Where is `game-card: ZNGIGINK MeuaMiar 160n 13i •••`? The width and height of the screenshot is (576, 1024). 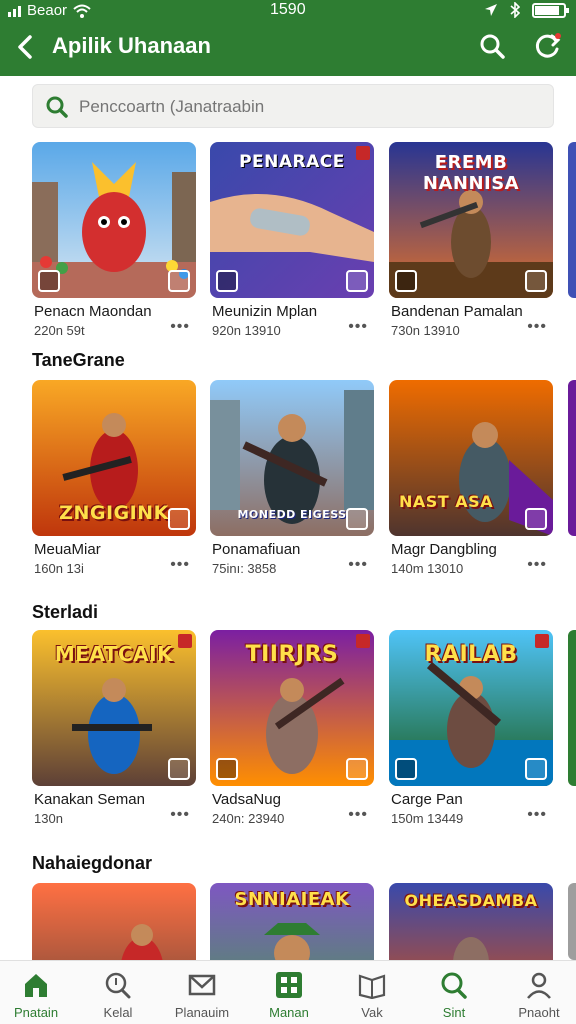
game-card: ZNGIGINK MeuaMiar 160n 13i ••• is located at coordinates (114, 480).